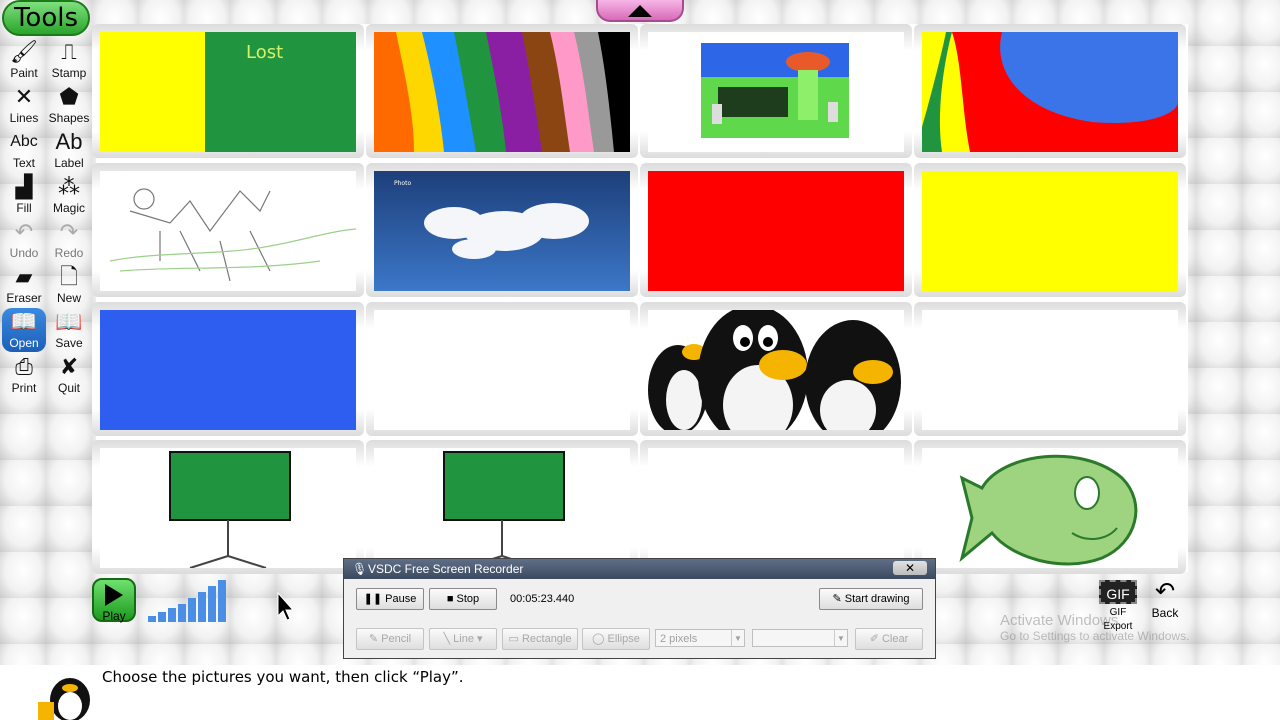 The image size is (1280, 720). What do you see at coordinates (69, 96) in the screenshot?
I see `pentagon-icon: ⬟` at bounding box center [69, 96].